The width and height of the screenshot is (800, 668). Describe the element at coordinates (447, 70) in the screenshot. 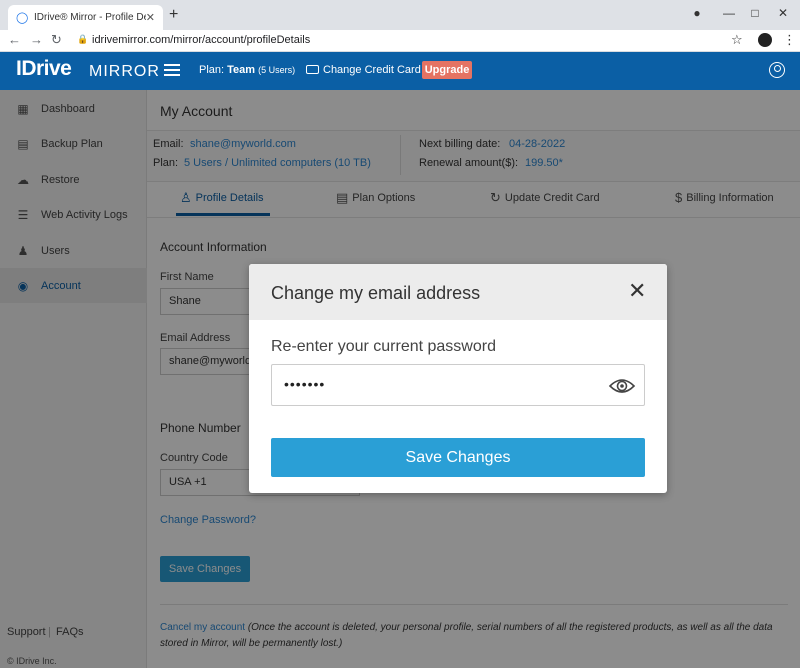

I see `upgrade-button: Upgrade` at that location.